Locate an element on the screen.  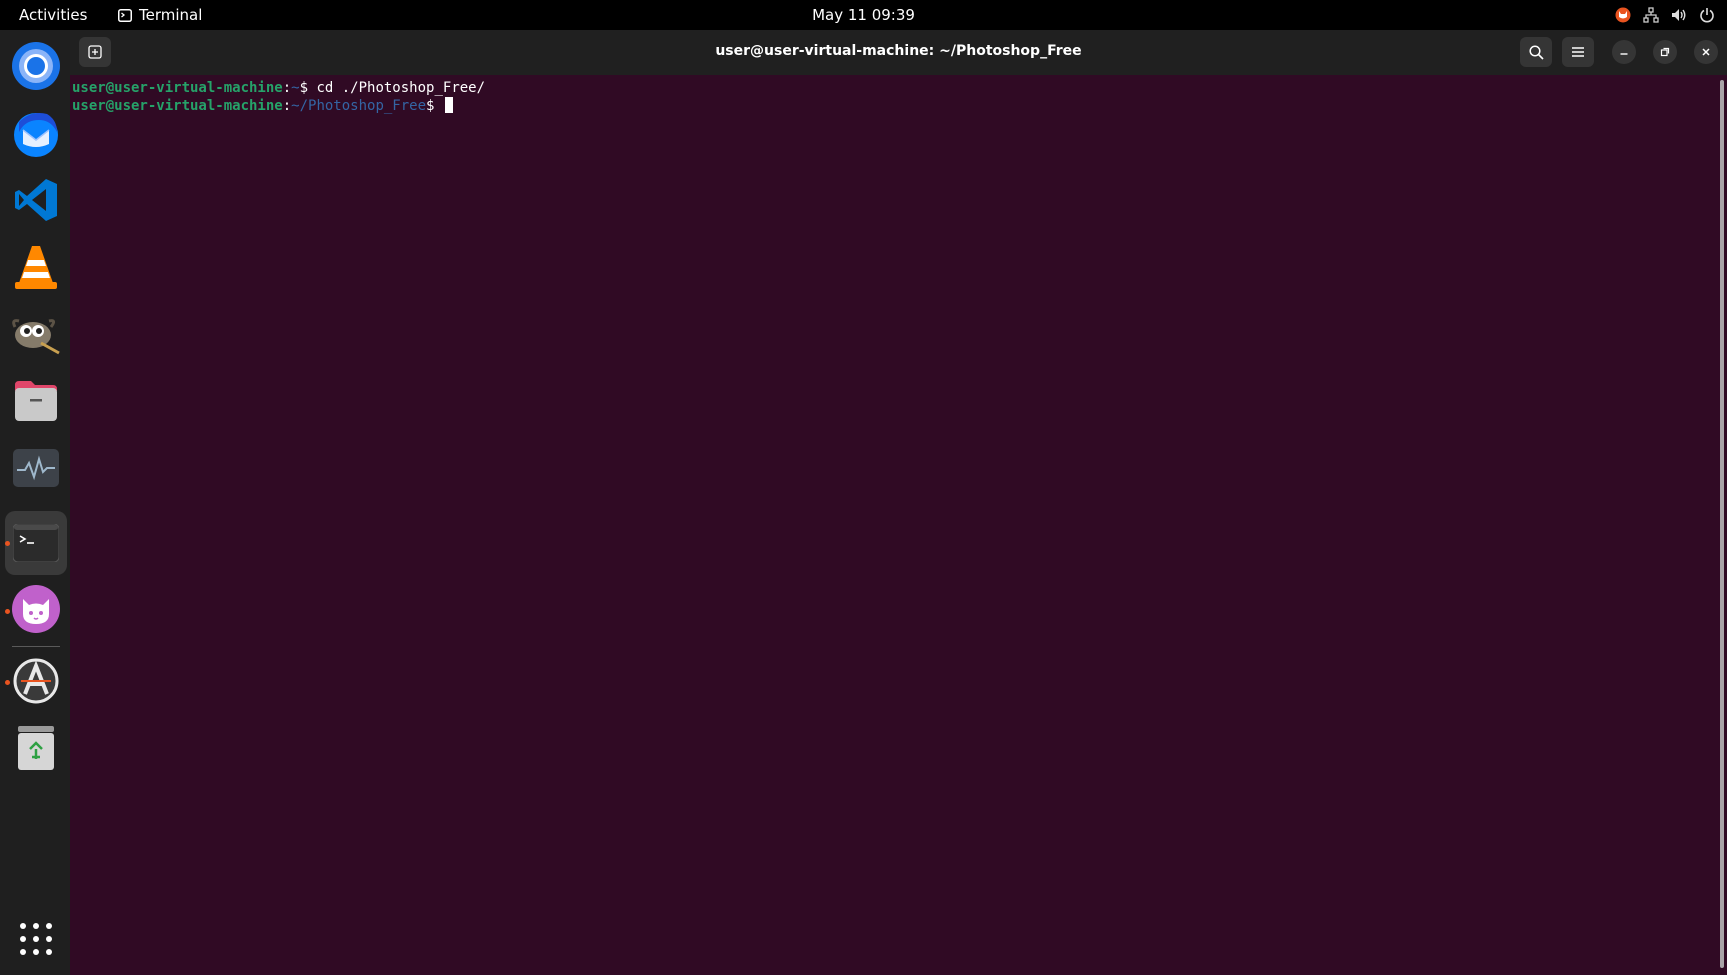
menu-button is located at coordinates (1578, 52).